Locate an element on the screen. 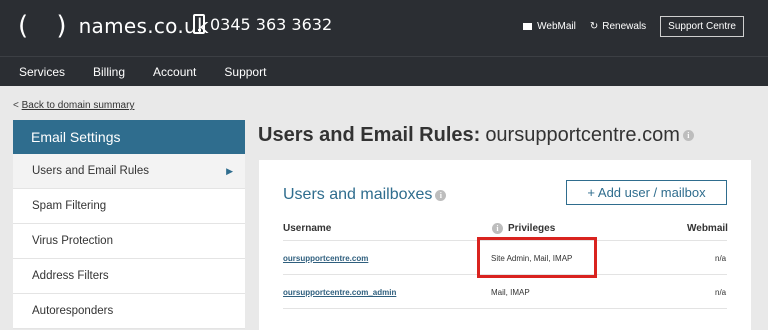  support-centre-button: Support Centre is located at coordinates (702, 26).